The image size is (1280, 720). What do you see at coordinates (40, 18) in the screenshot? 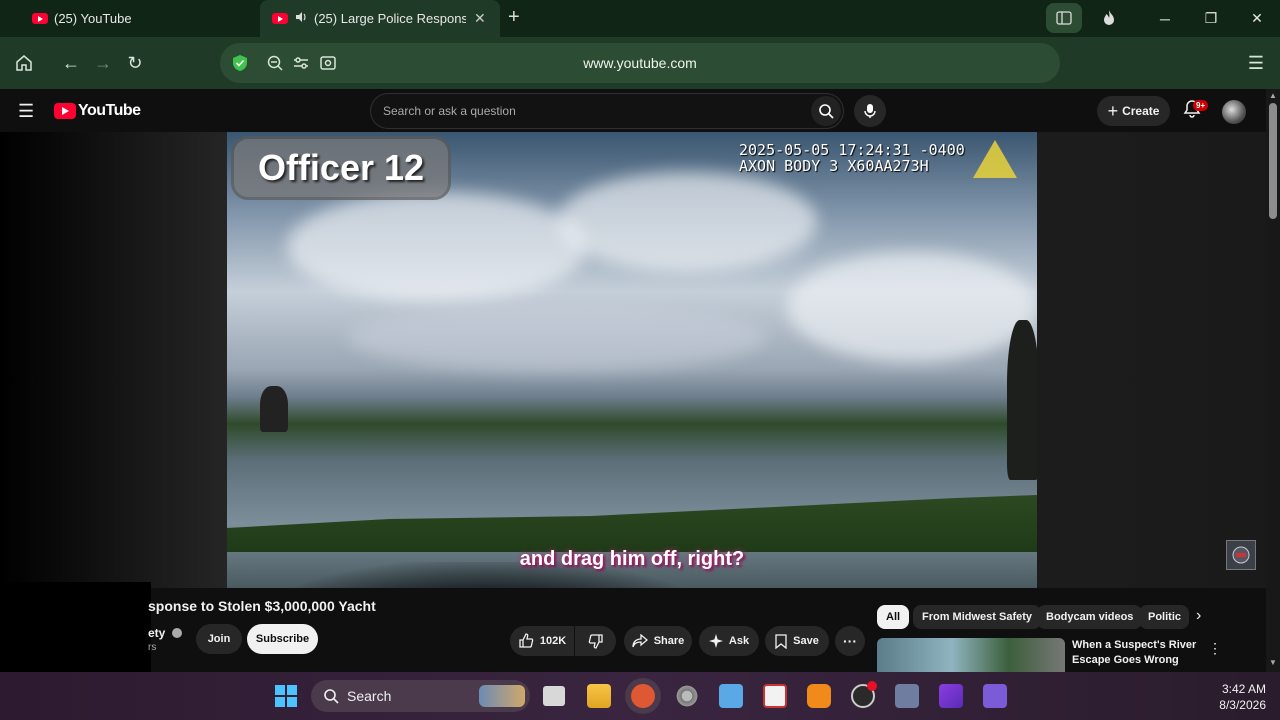
I see `youtube-favicon-icon` at bounding box center [40, 18].